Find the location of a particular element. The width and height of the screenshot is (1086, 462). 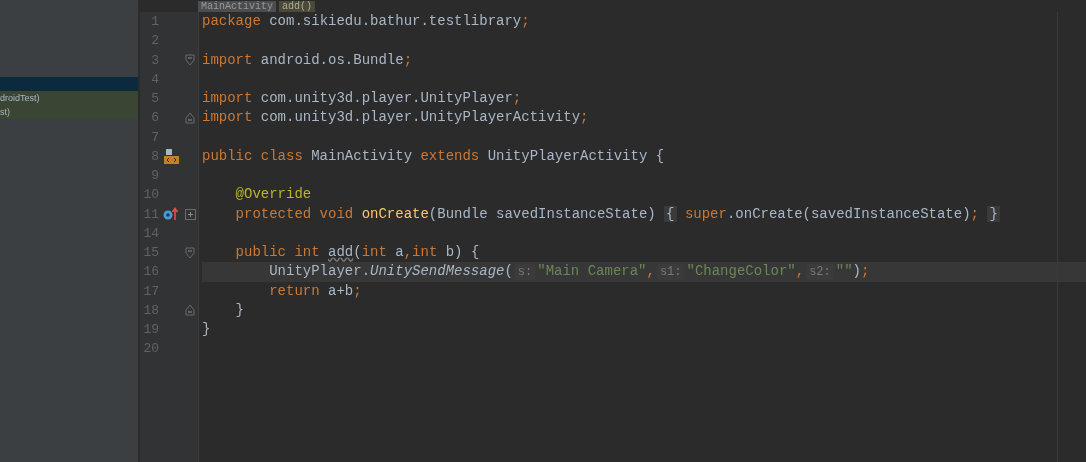

breadcrumb: MainActivity is located at coordinates (237, 6).